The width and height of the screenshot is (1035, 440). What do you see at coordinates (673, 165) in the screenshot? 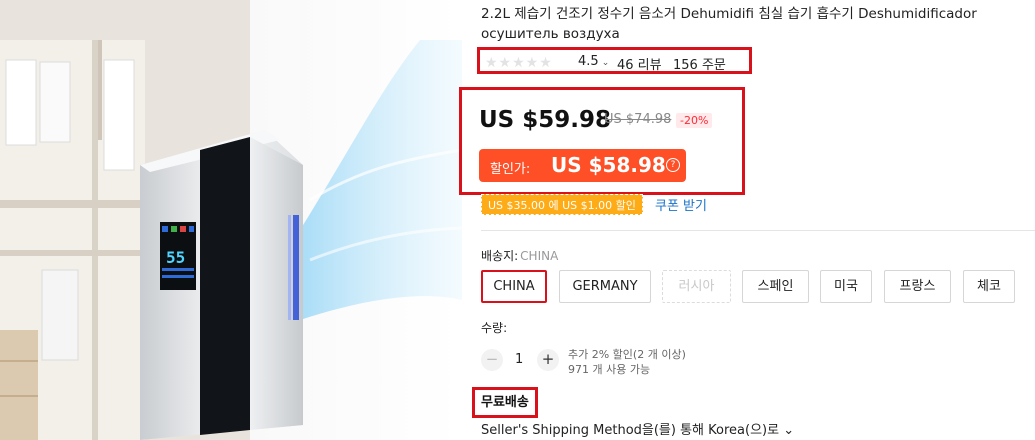
I see `question-icon: ?` at bounding box center [673, 165].